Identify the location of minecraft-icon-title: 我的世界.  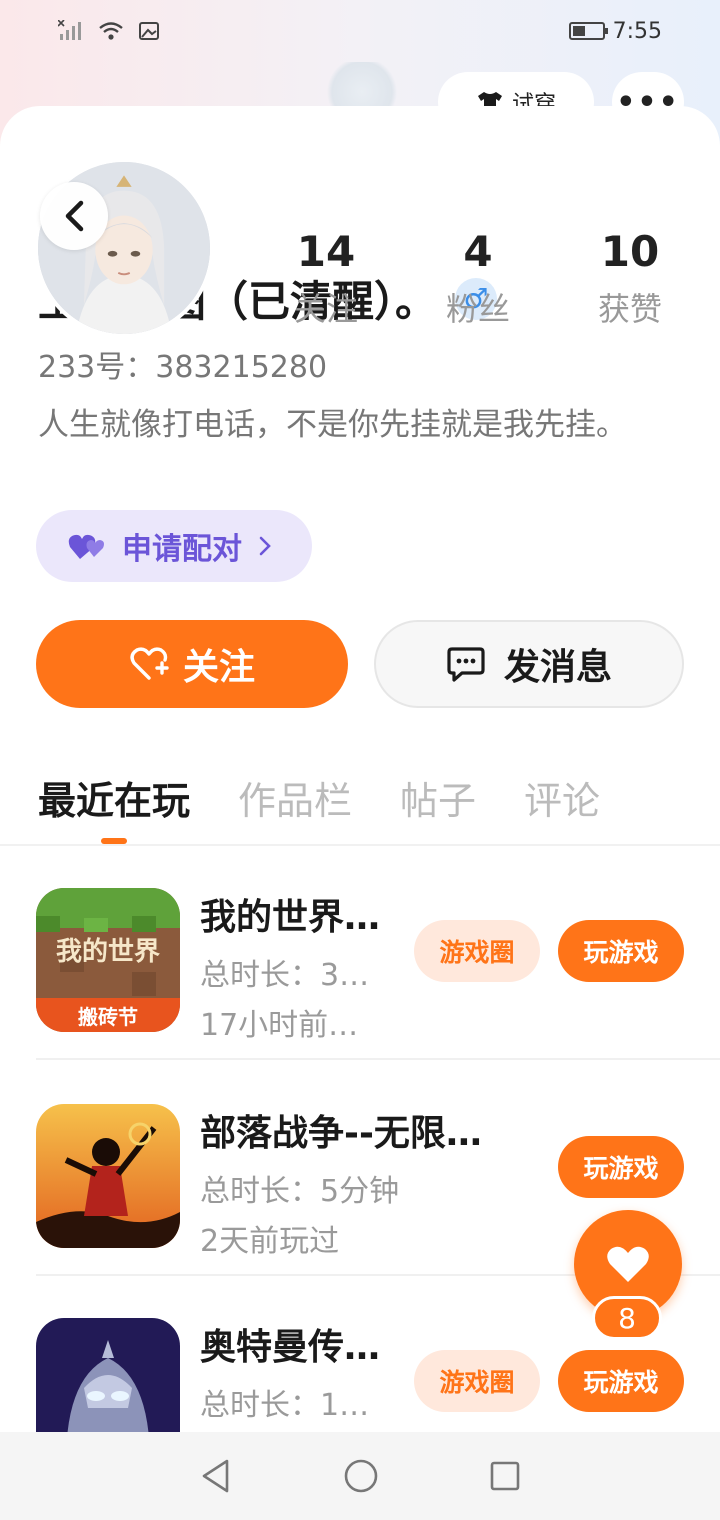
(108, 951).